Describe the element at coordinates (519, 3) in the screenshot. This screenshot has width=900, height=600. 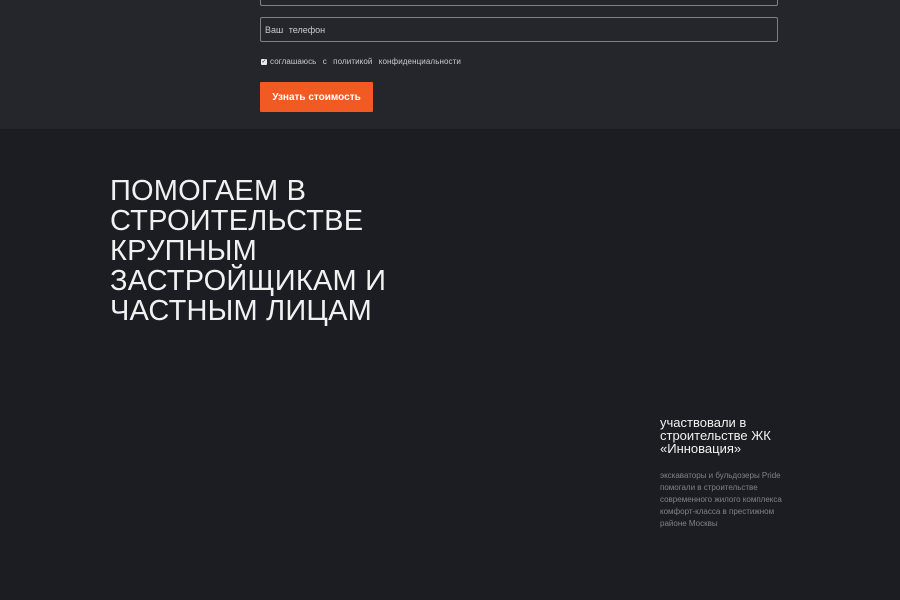
I see `name-field` at that location.